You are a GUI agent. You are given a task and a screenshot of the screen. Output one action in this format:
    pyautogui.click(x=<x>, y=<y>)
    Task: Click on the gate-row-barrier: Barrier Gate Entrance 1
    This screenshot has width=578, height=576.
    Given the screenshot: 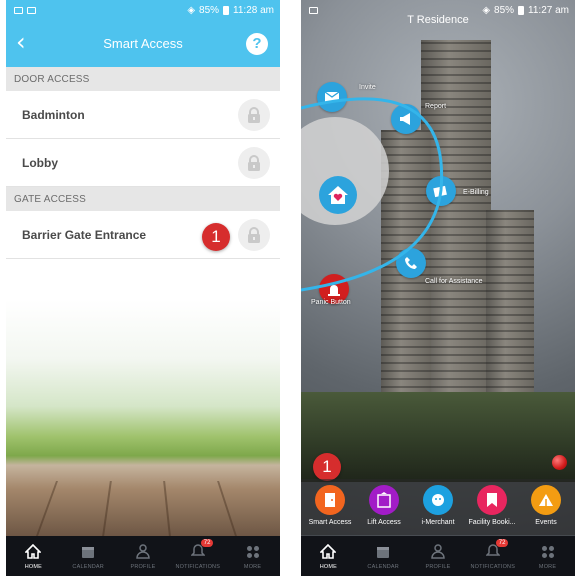 What is the action you would take?
    pyautogui.click(x=143, y=235)
    